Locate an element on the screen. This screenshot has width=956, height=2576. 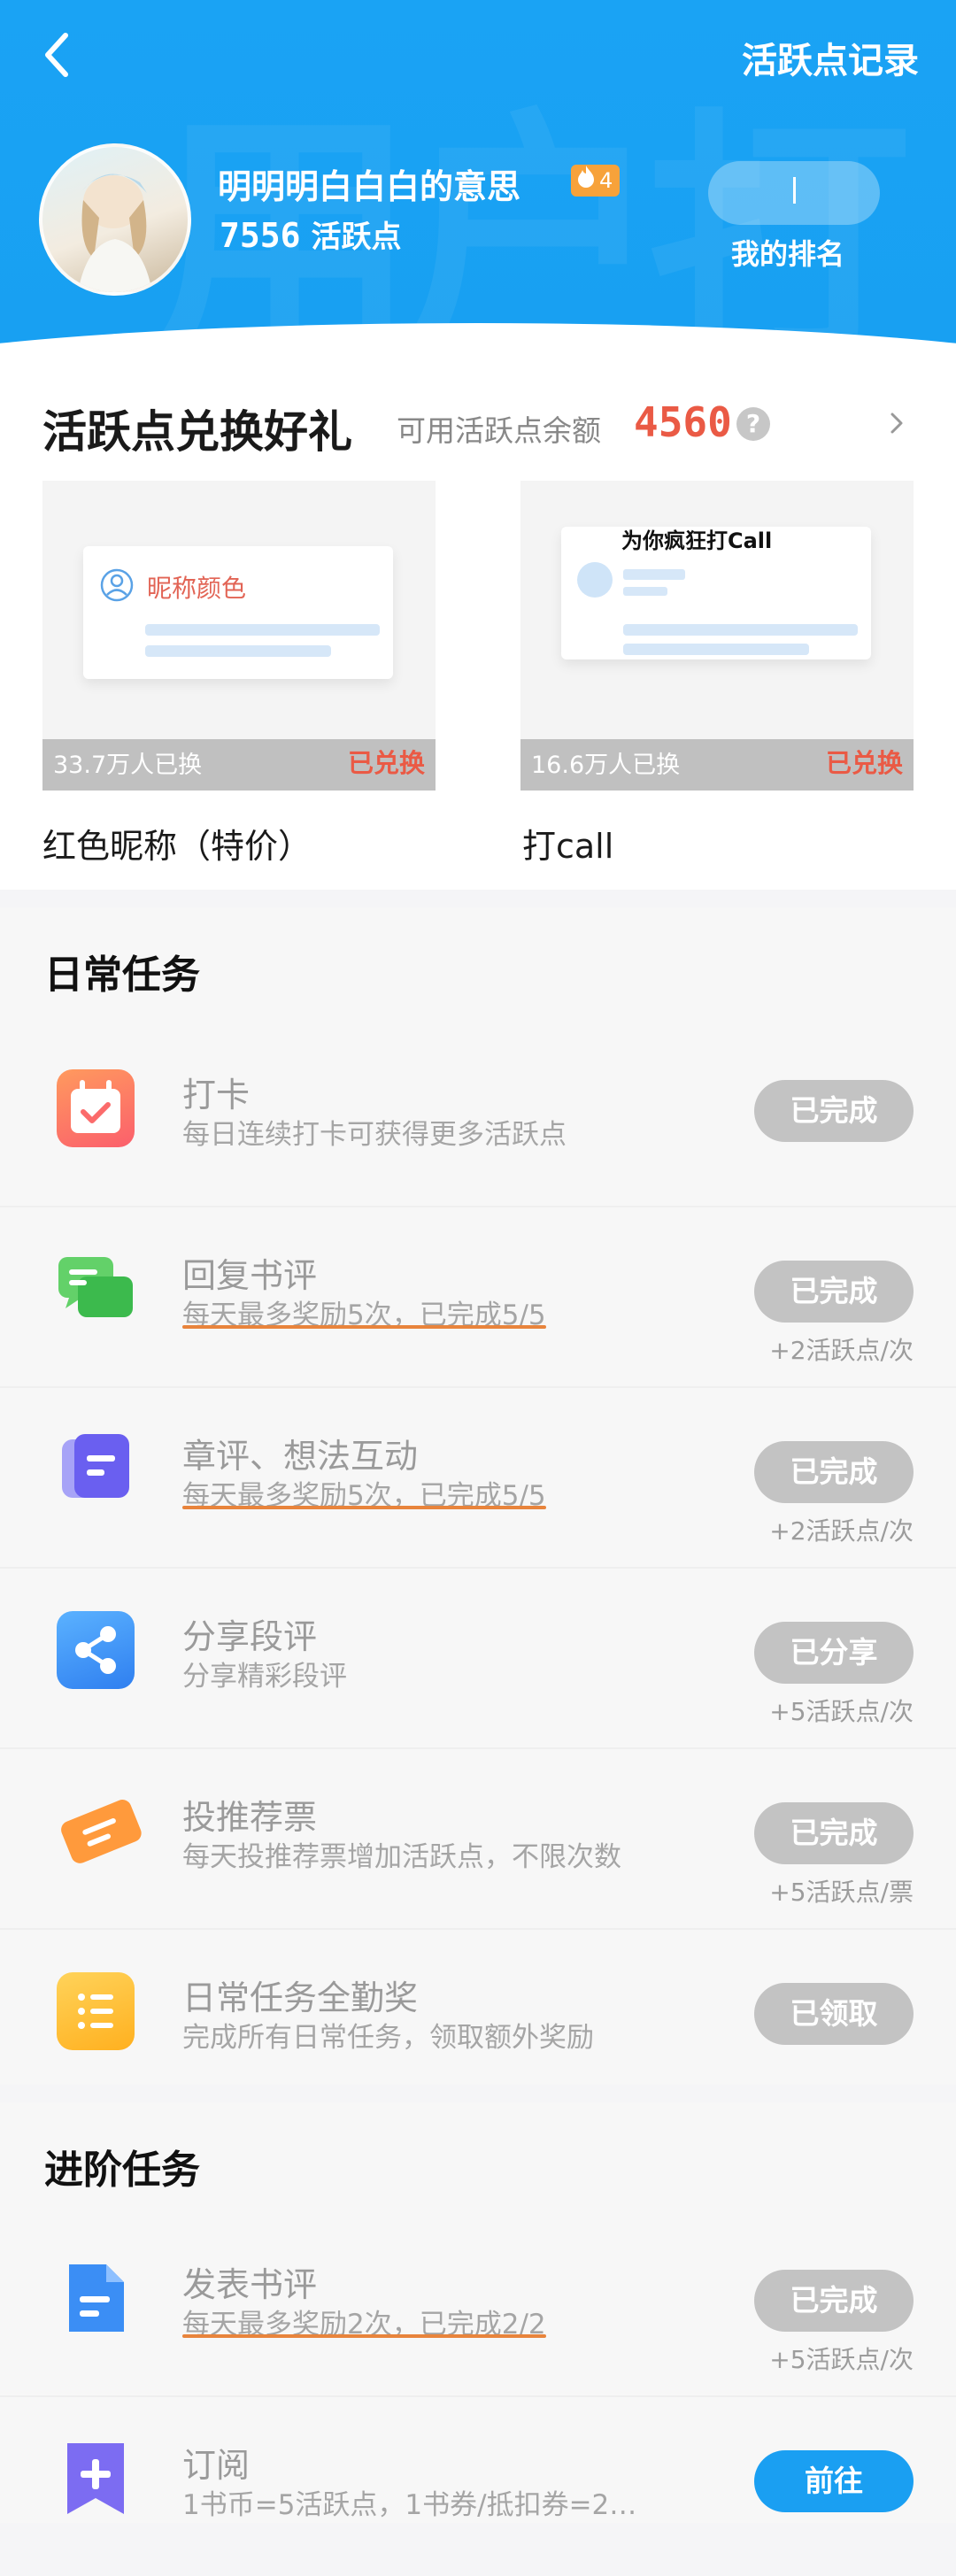
help-icon: ? is located at coordinates (753, 424).